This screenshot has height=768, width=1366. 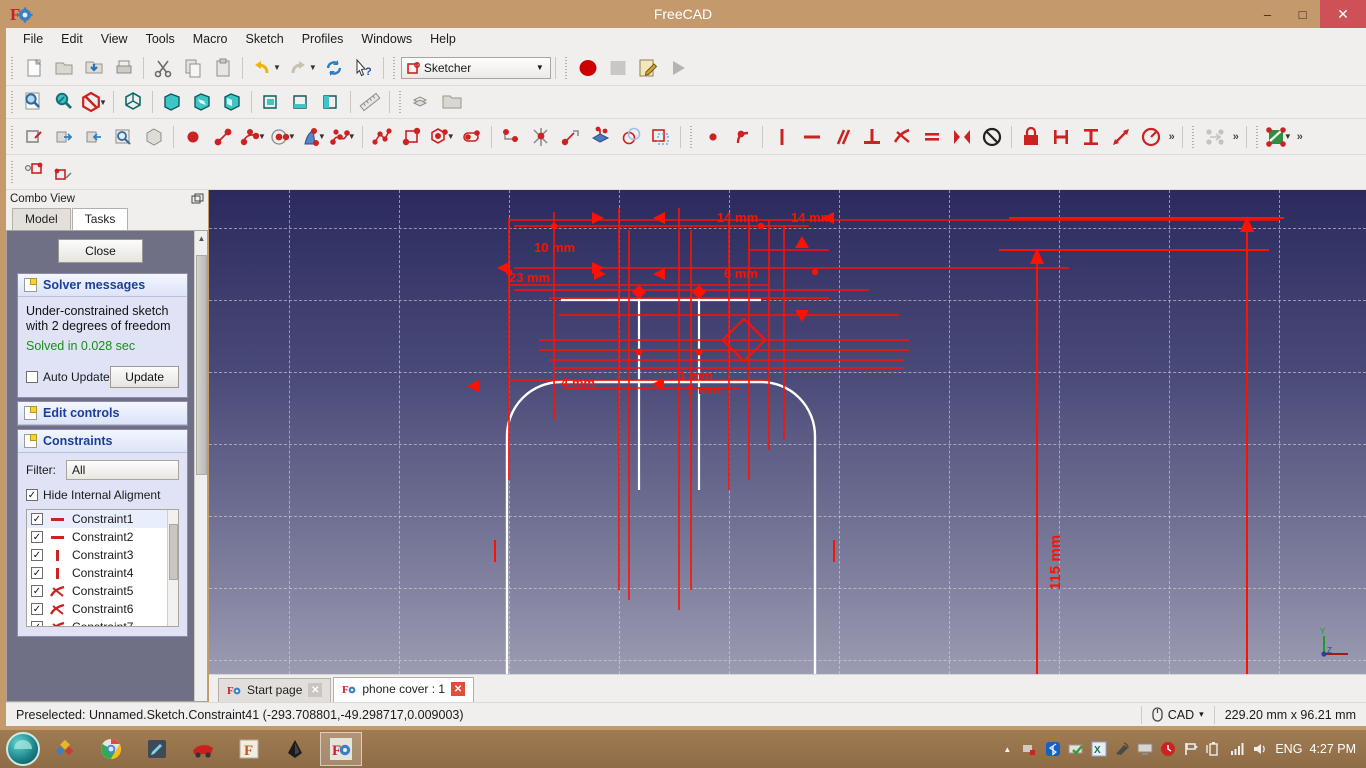 I want to click on taskbar-app-red, so click(x=203, y=749).